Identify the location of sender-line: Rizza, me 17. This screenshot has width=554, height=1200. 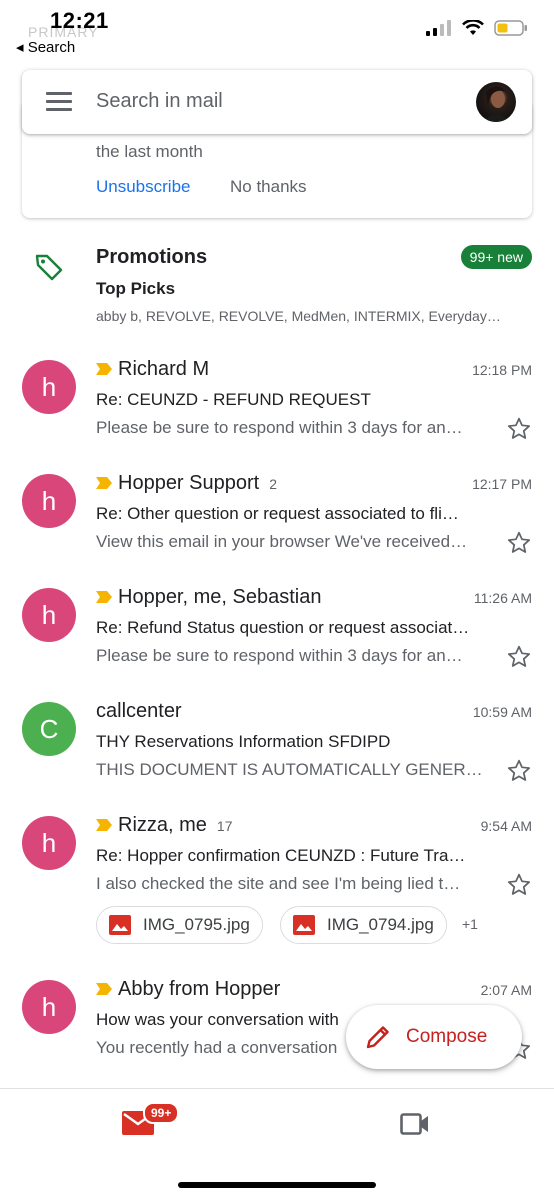
(164, 825).